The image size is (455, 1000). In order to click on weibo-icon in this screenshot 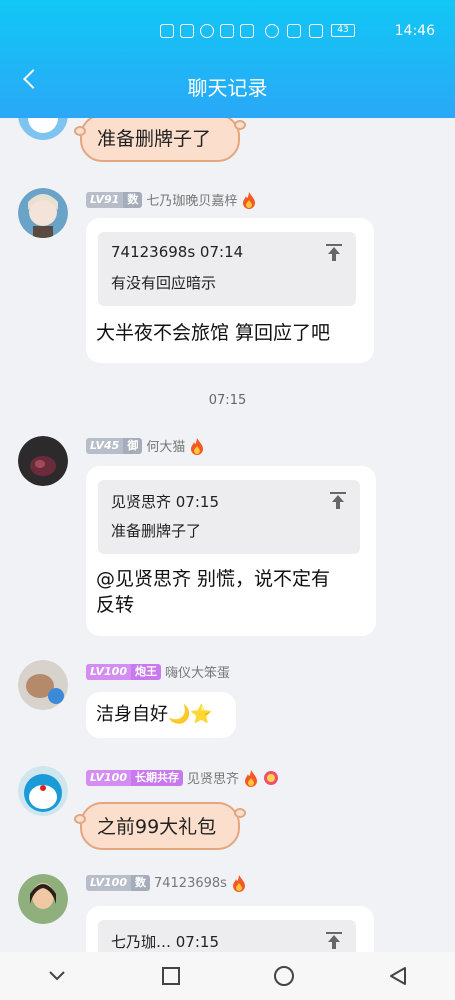, I will do `click(227, 31)`.